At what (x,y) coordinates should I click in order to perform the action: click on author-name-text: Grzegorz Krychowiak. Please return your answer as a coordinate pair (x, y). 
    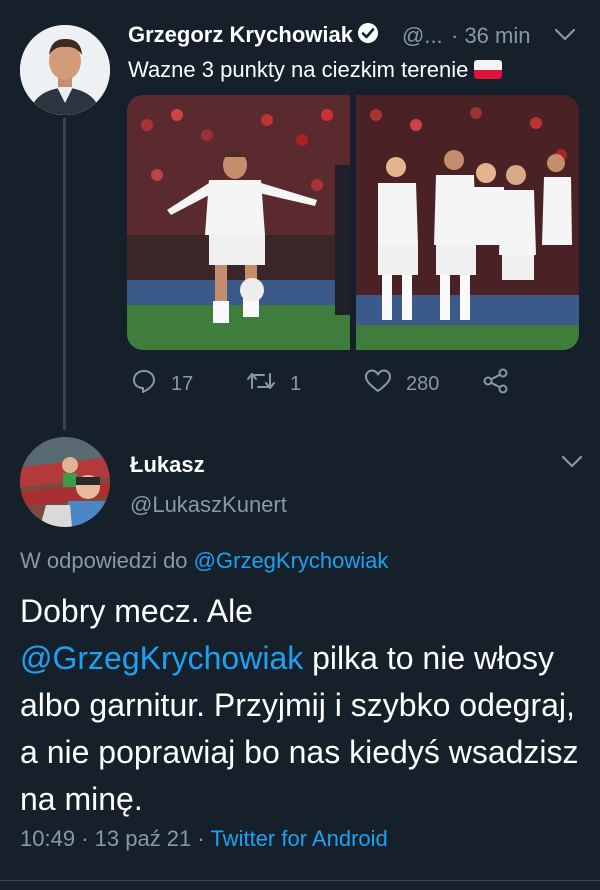
    Looking at the image, I should click on (240, 34).